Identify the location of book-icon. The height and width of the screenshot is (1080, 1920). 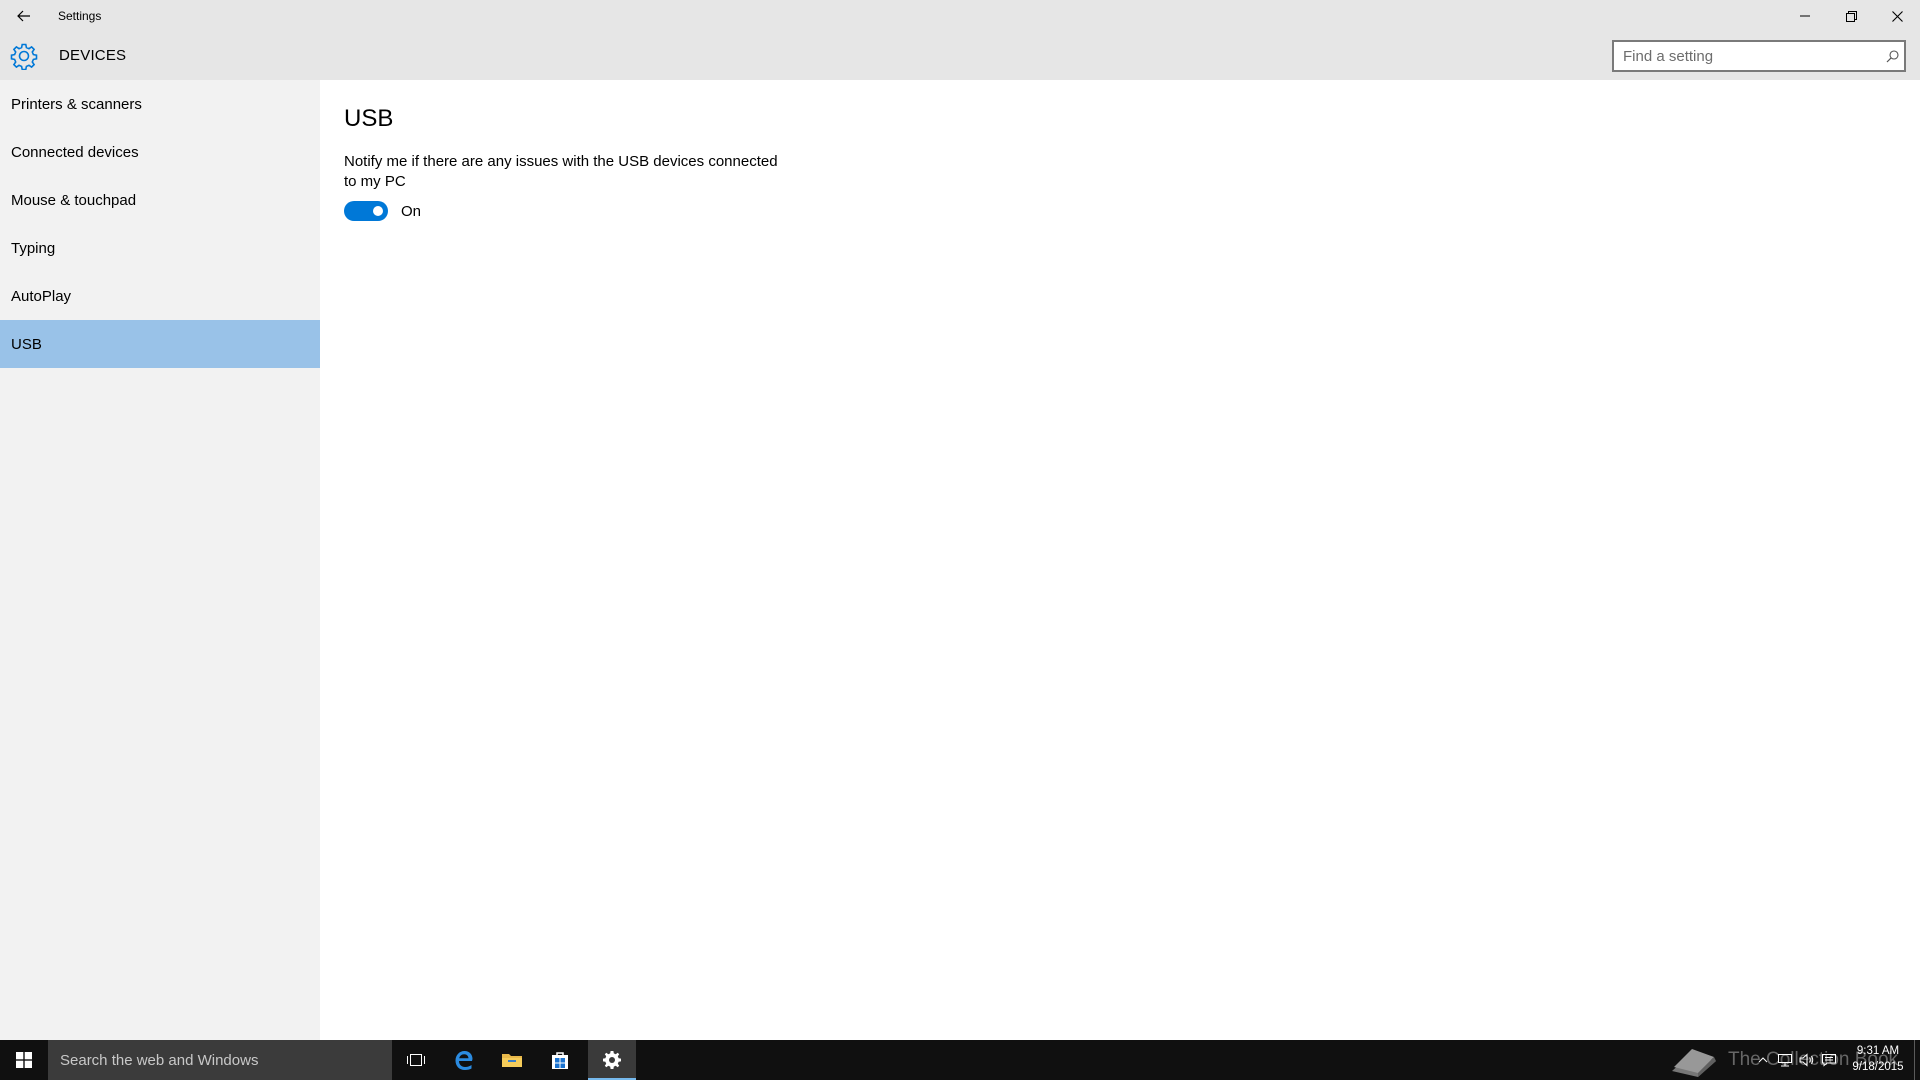
(1694, 1063).